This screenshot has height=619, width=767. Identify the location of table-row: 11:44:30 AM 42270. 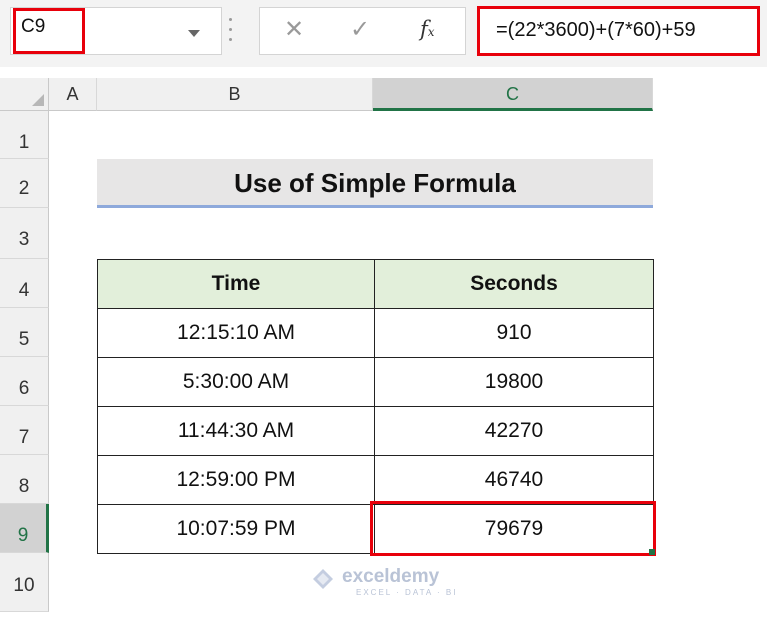
(375, 431).